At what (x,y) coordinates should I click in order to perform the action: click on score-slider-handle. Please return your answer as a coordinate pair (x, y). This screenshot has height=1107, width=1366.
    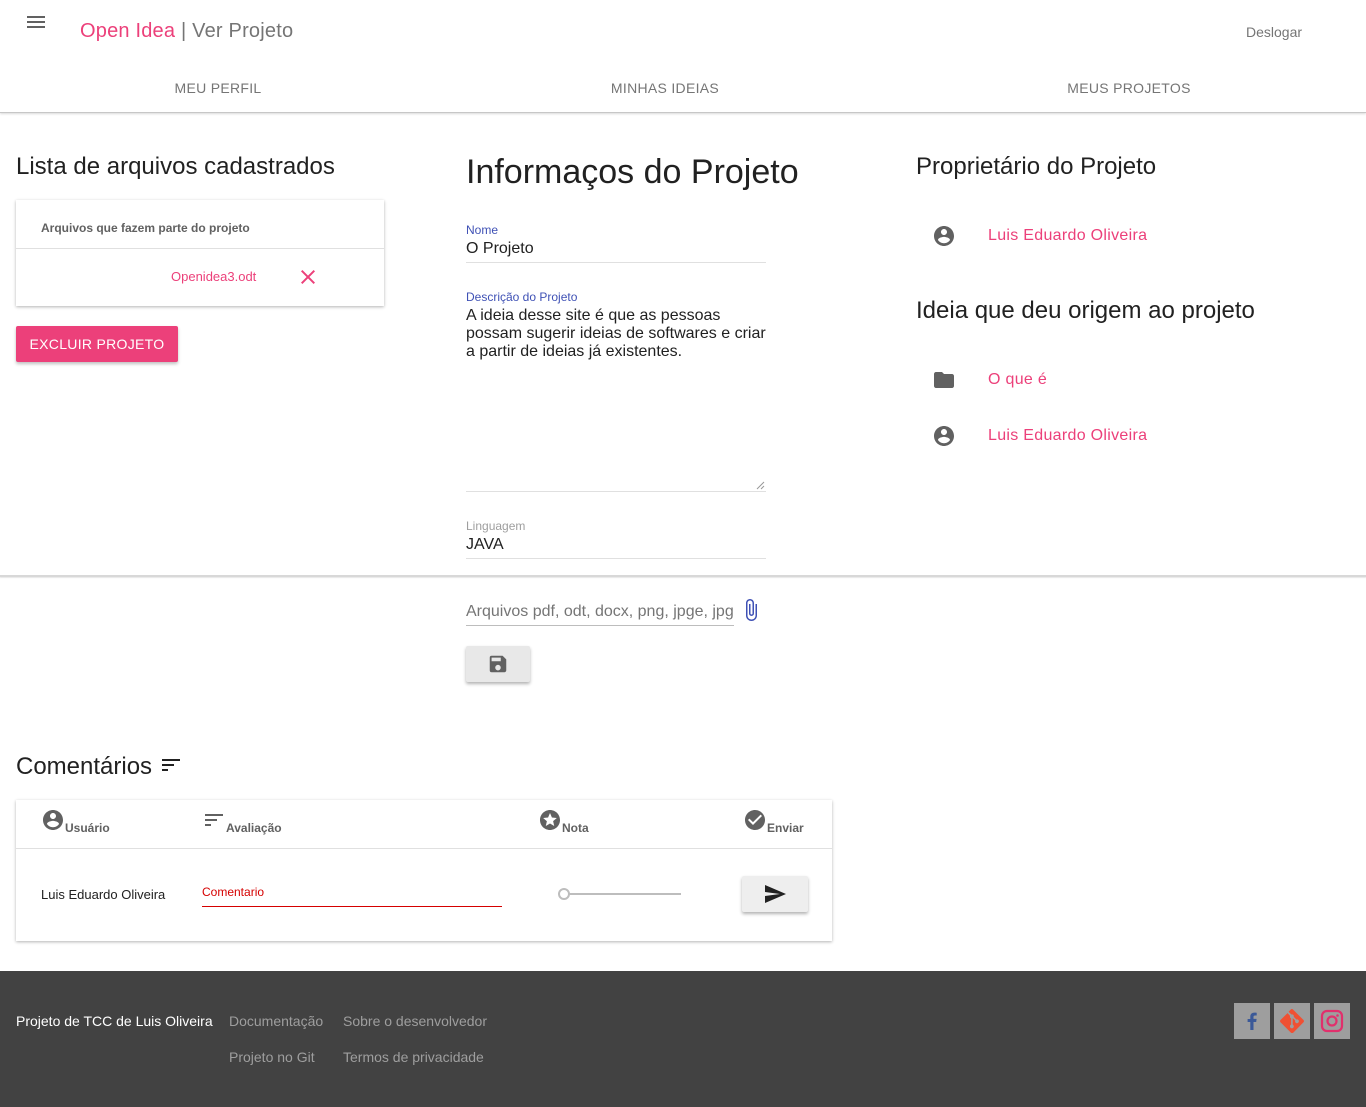
    Looking at the image, I should click on (564, 894).